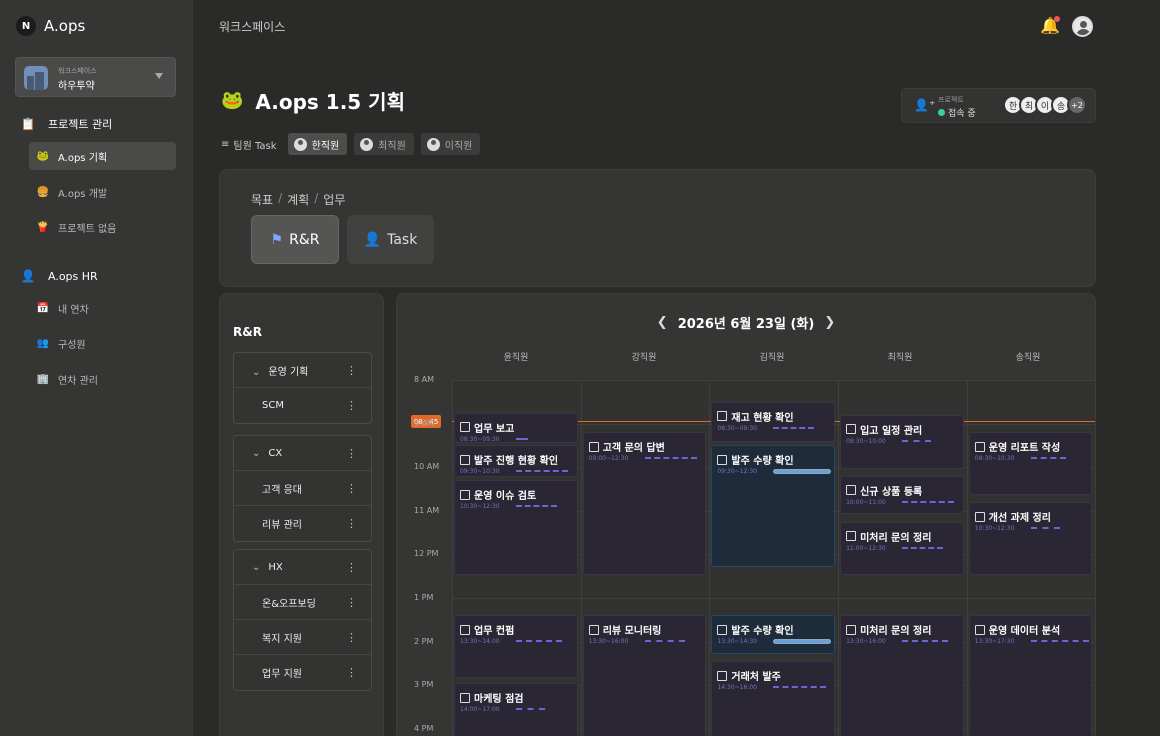 The width and height of the screenshot is (1160, 736). I want to click on brand: N A.ops, so click(50, 26).